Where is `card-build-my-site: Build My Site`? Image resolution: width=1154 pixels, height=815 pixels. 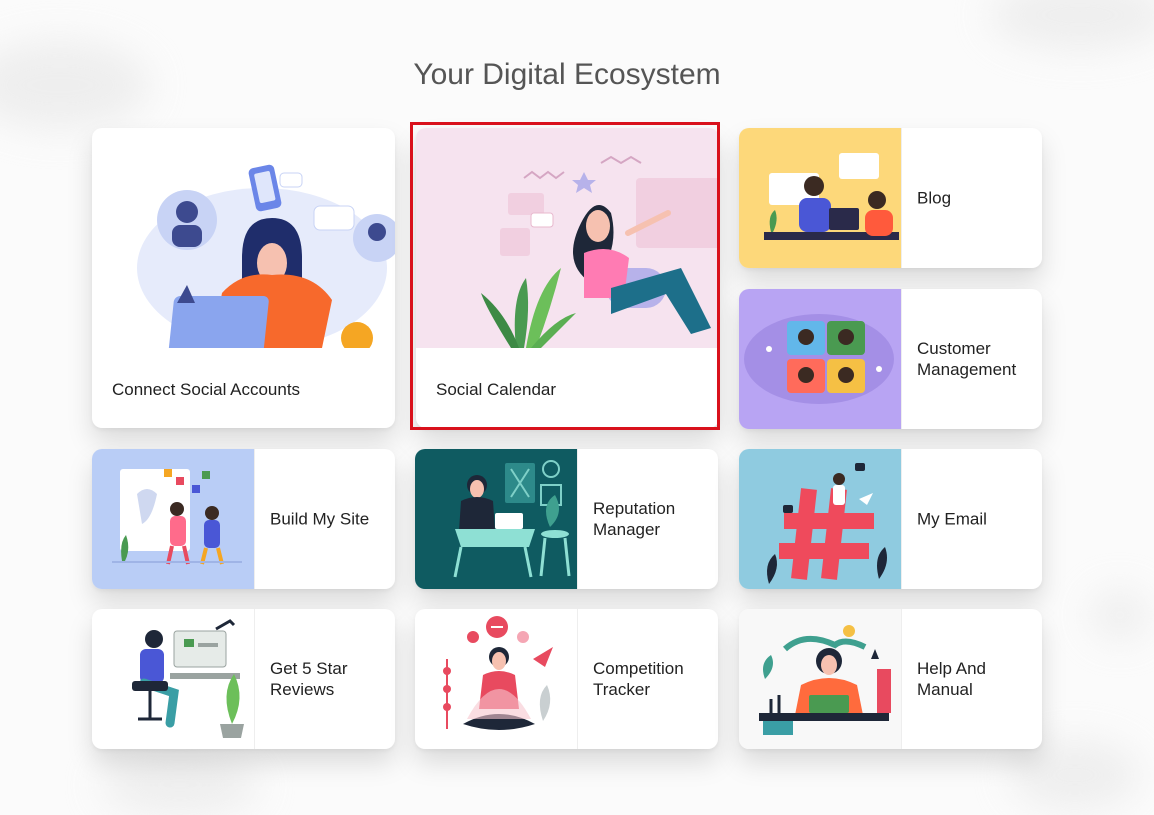 card-build-my-site: Build My Site is located at coordinates (243, 519).